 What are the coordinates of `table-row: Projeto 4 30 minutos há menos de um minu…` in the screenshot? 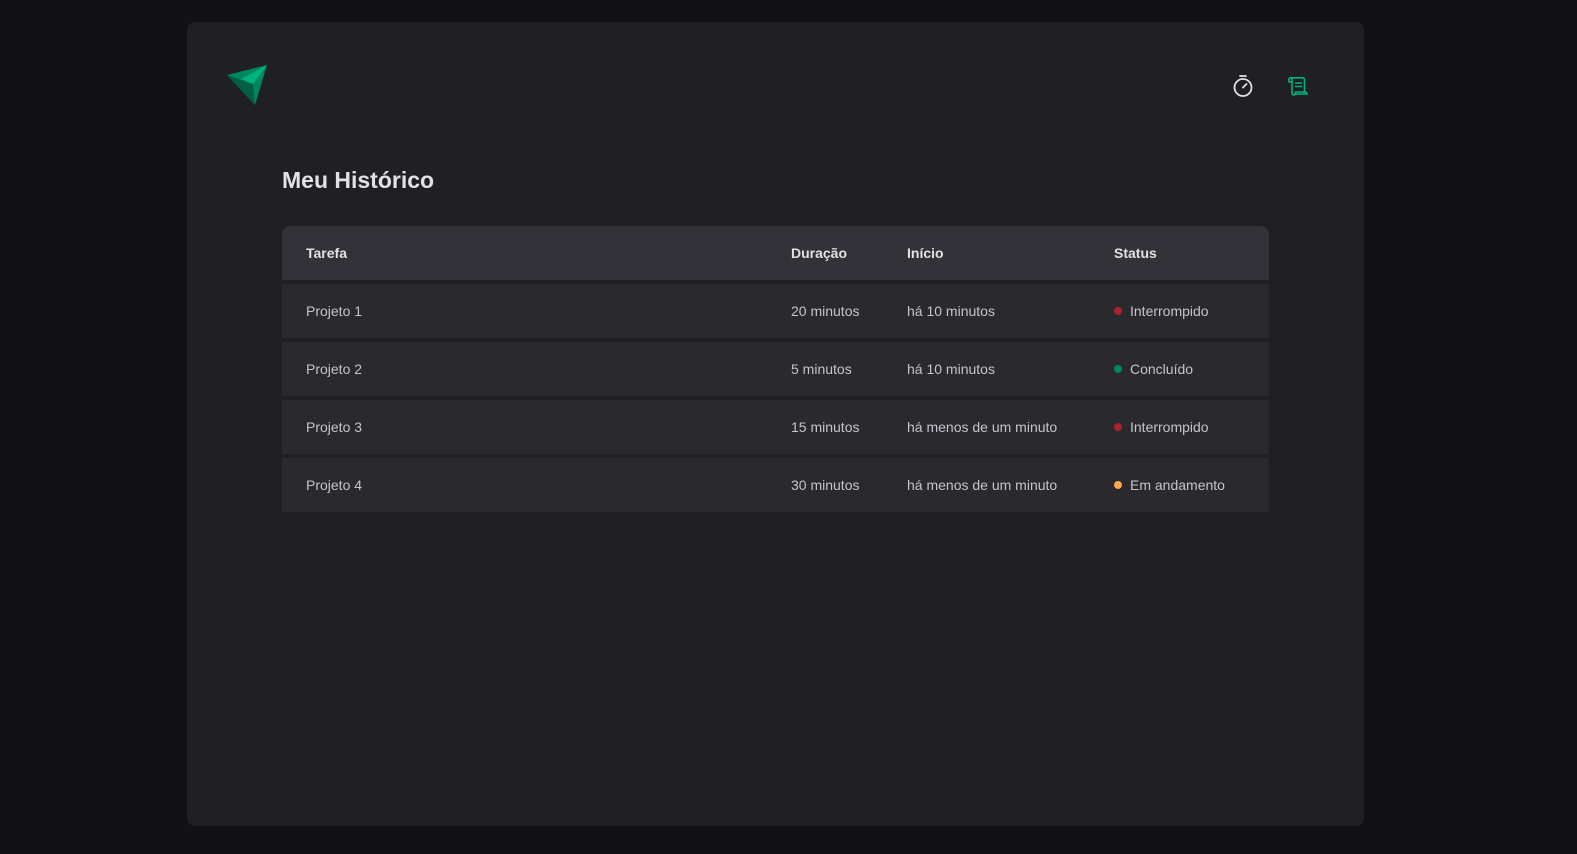 It's located at (775, 485).